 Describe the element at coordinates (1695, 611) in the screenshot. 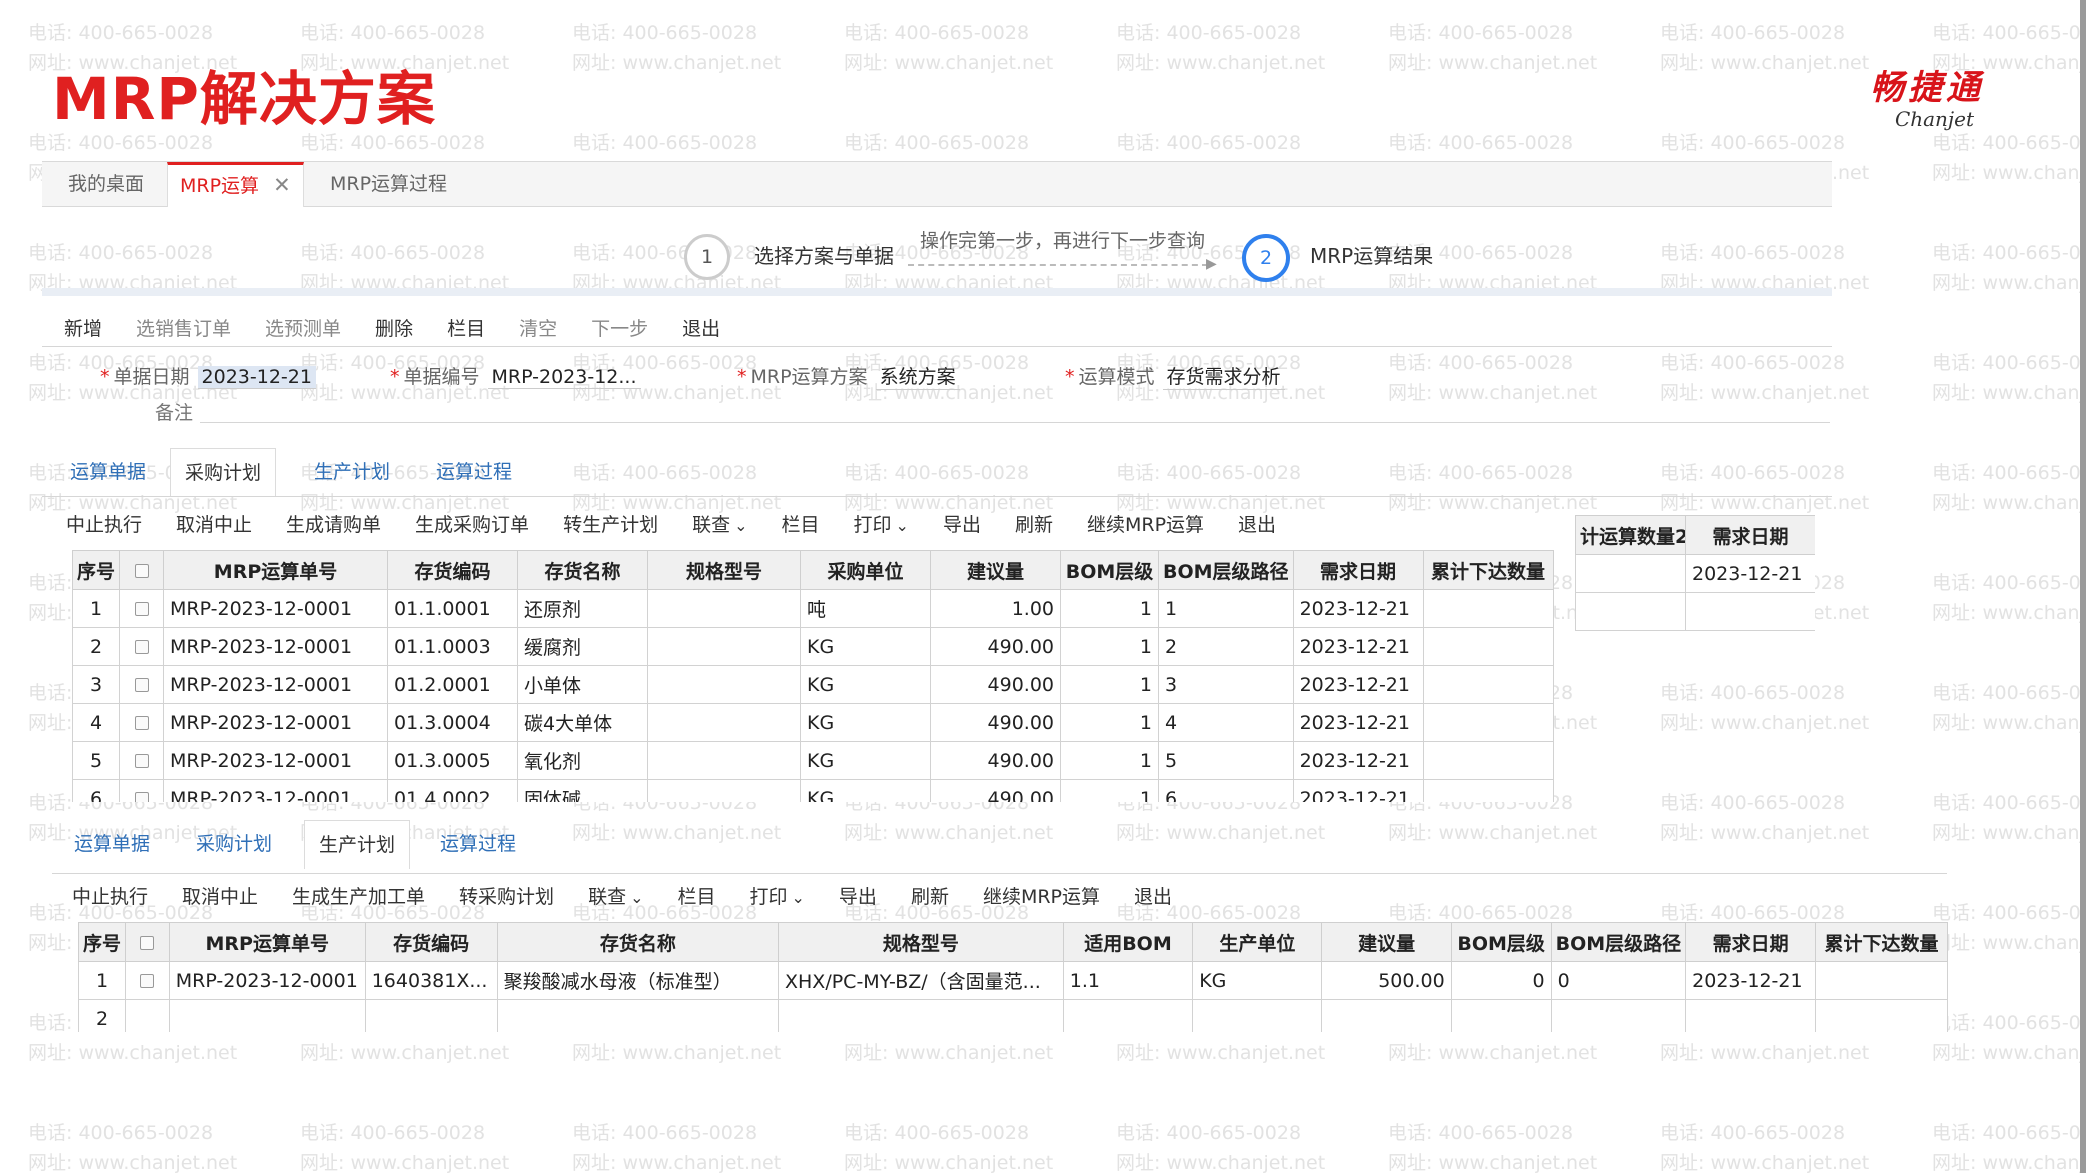

I see `side-grid-row` at that location.